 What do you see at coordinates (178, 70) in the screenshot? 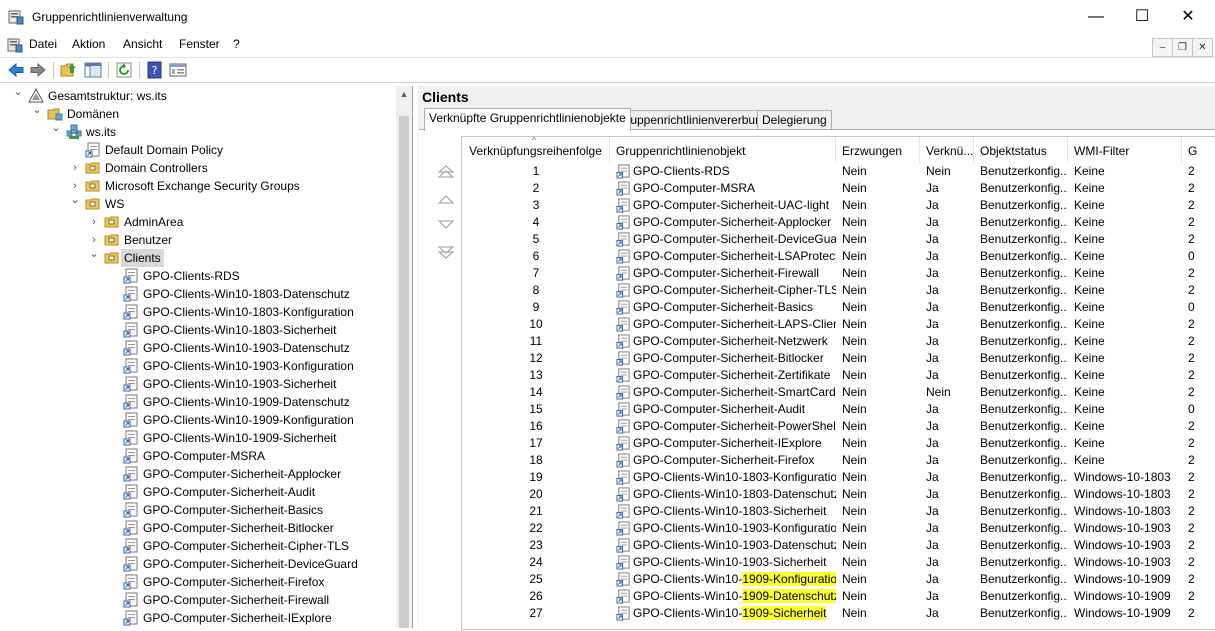
I see `properties-icon` at bounding box center [178, 70].